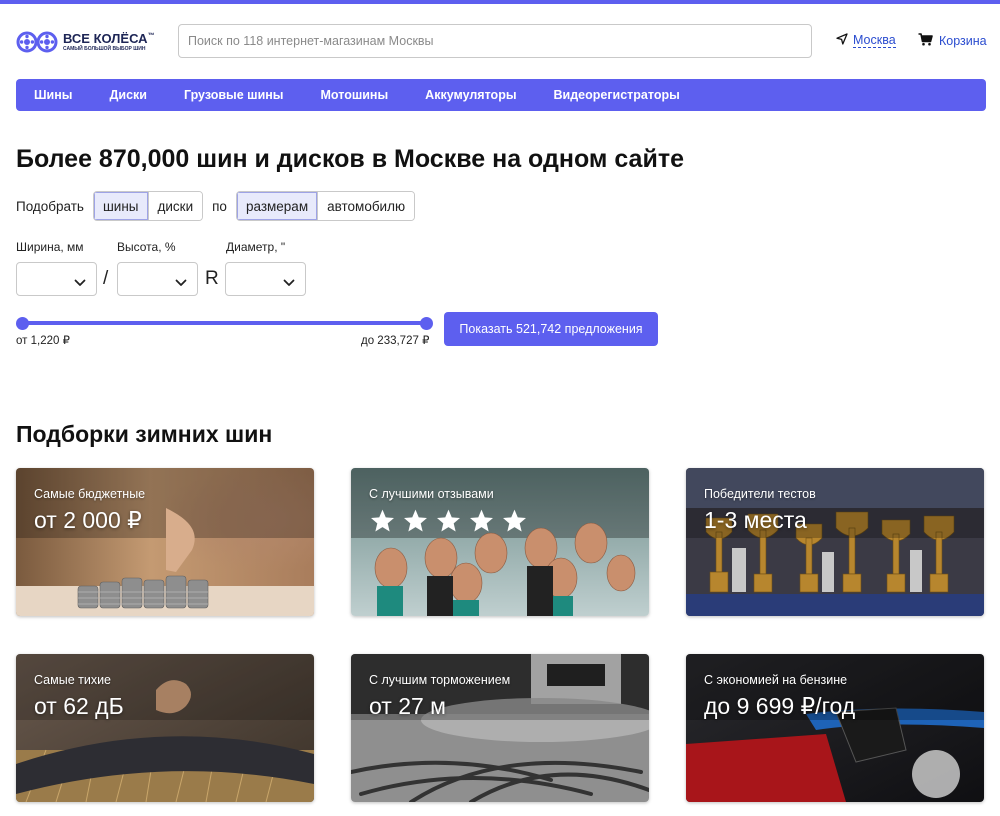 The width and height of the screenshot is (1000, 816). What do you see at coordinates (56, 279) in the screenshot?
I see `width-select` at bounding box center [56, 279].